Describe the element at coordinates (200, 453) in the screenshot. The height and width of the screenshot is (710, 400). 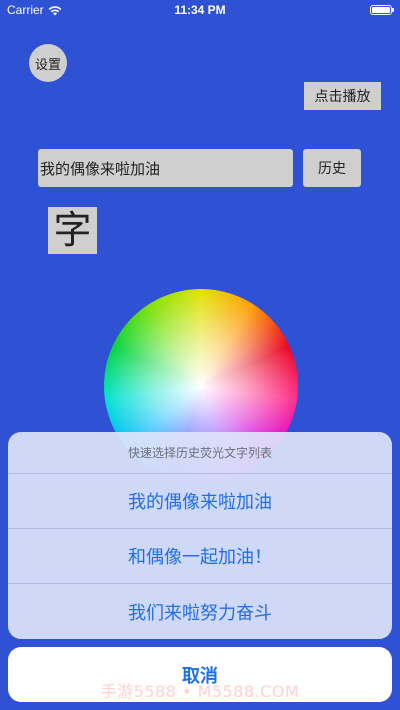
I see `action-sheet-title: 快速选择历史荧光文字列表` at that location.